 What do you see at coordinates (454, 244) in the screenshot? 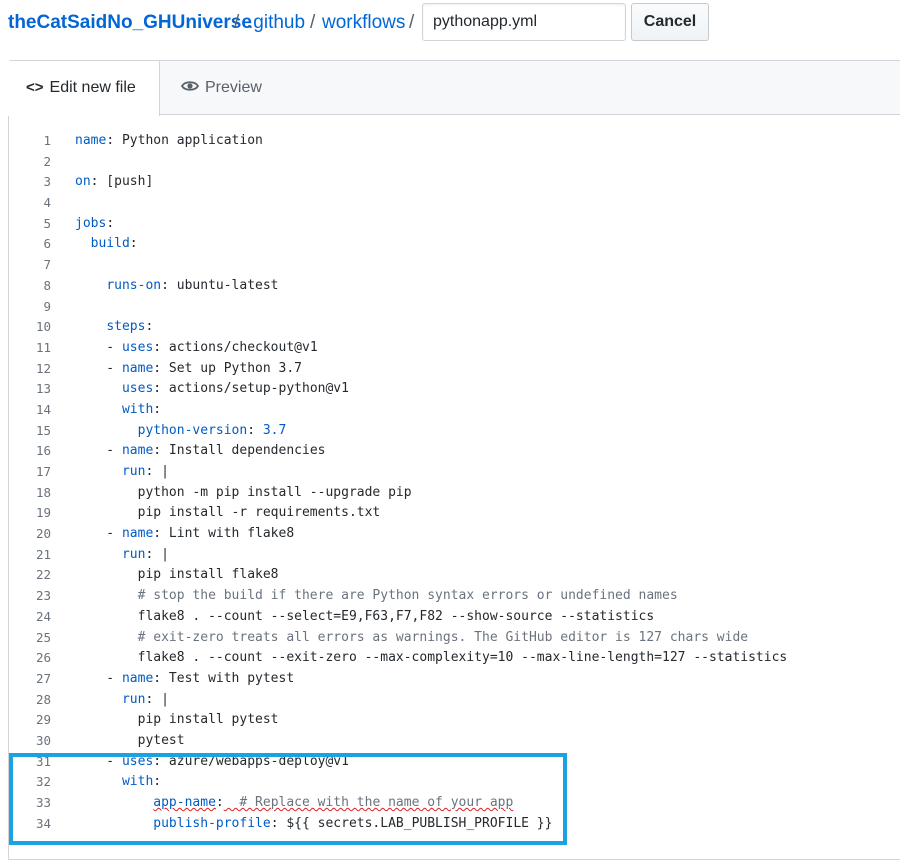
I see `code-line: 6 build:` at bounding box center [454, 244].